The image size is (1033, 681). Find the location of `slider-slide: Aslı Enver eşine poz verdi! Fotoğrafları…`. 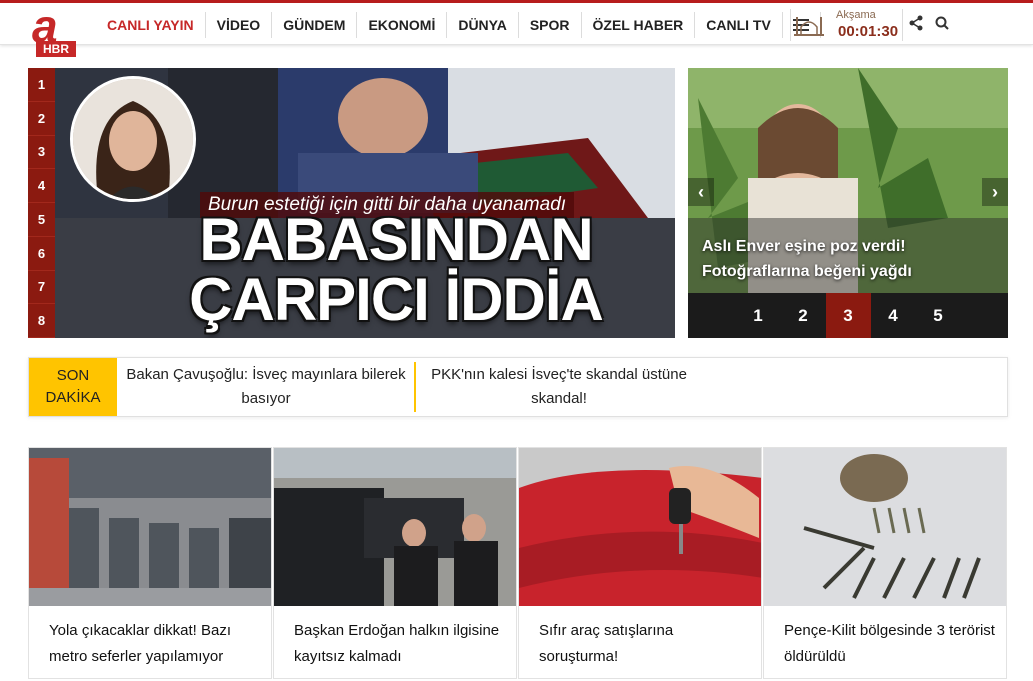

slider-slide: Aslı Enver eşine poz verdi! Fotoğrafları… is located at coordinates (848, 180).